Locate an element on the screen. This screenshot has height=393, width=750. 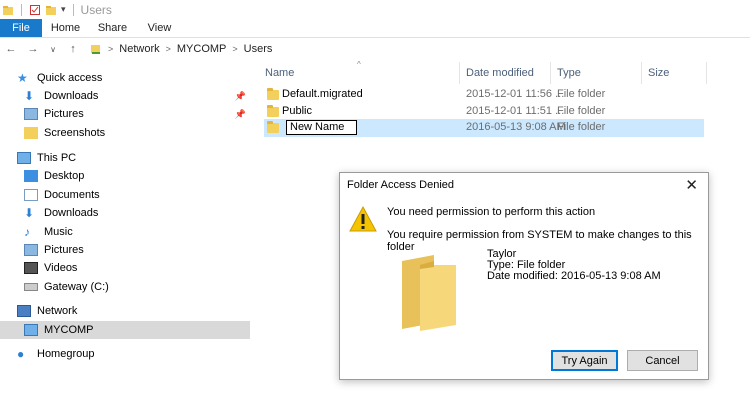
crumb-network: Network is located at coordinates (139, 49).